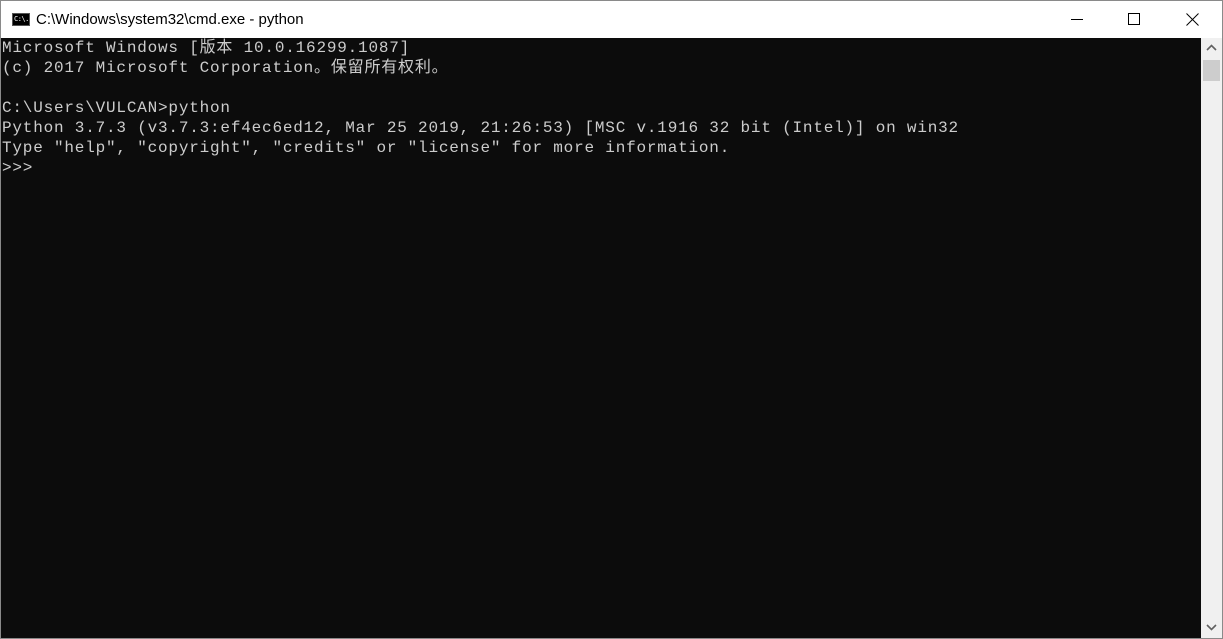 This screenshot has height=639, width=1223. What do you see at coordinates (225, 68) in the screenshot?
I see `console-line-copyright: (c) 2017 Microsoft Corporation。保留所有权利。` at bounding box center [225, 68].